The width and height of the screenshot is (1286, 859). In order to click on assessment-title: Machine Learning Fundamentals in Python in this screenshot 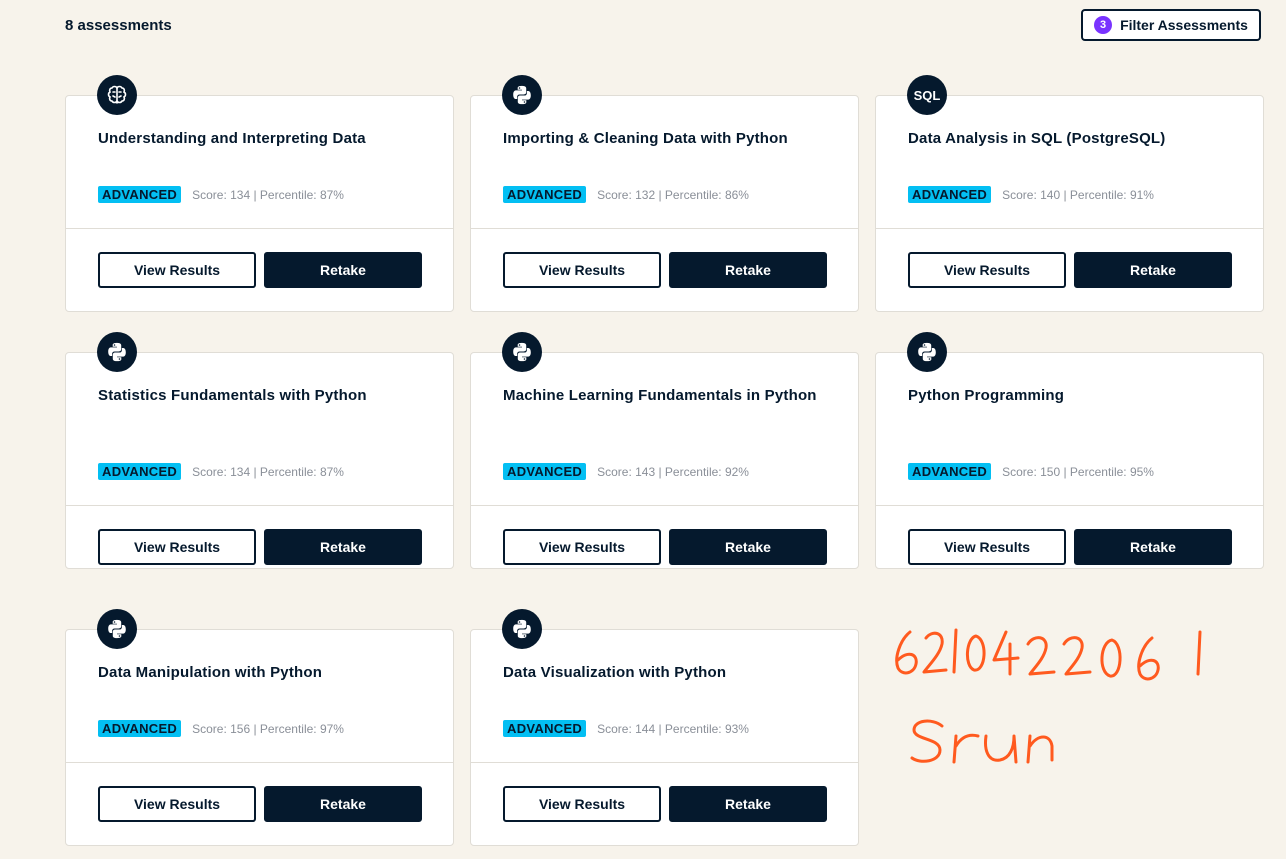, I will do `click(660, 395)`.